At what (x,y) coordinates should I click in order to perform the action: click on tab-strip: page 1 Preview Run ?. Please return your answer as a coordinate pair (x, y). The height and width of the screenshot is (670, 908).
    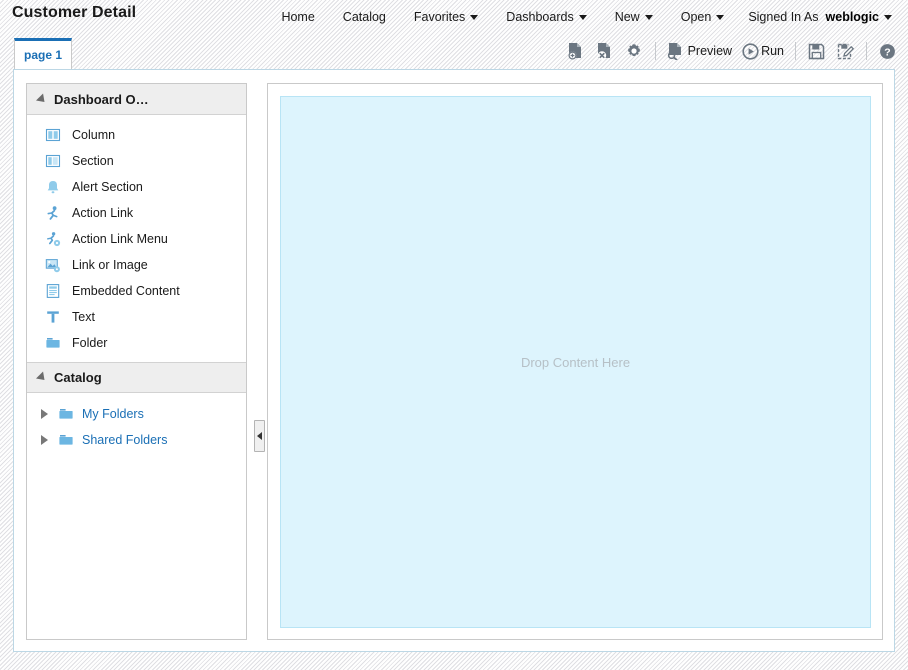
    Looking at the image, I should click on (454, 51).